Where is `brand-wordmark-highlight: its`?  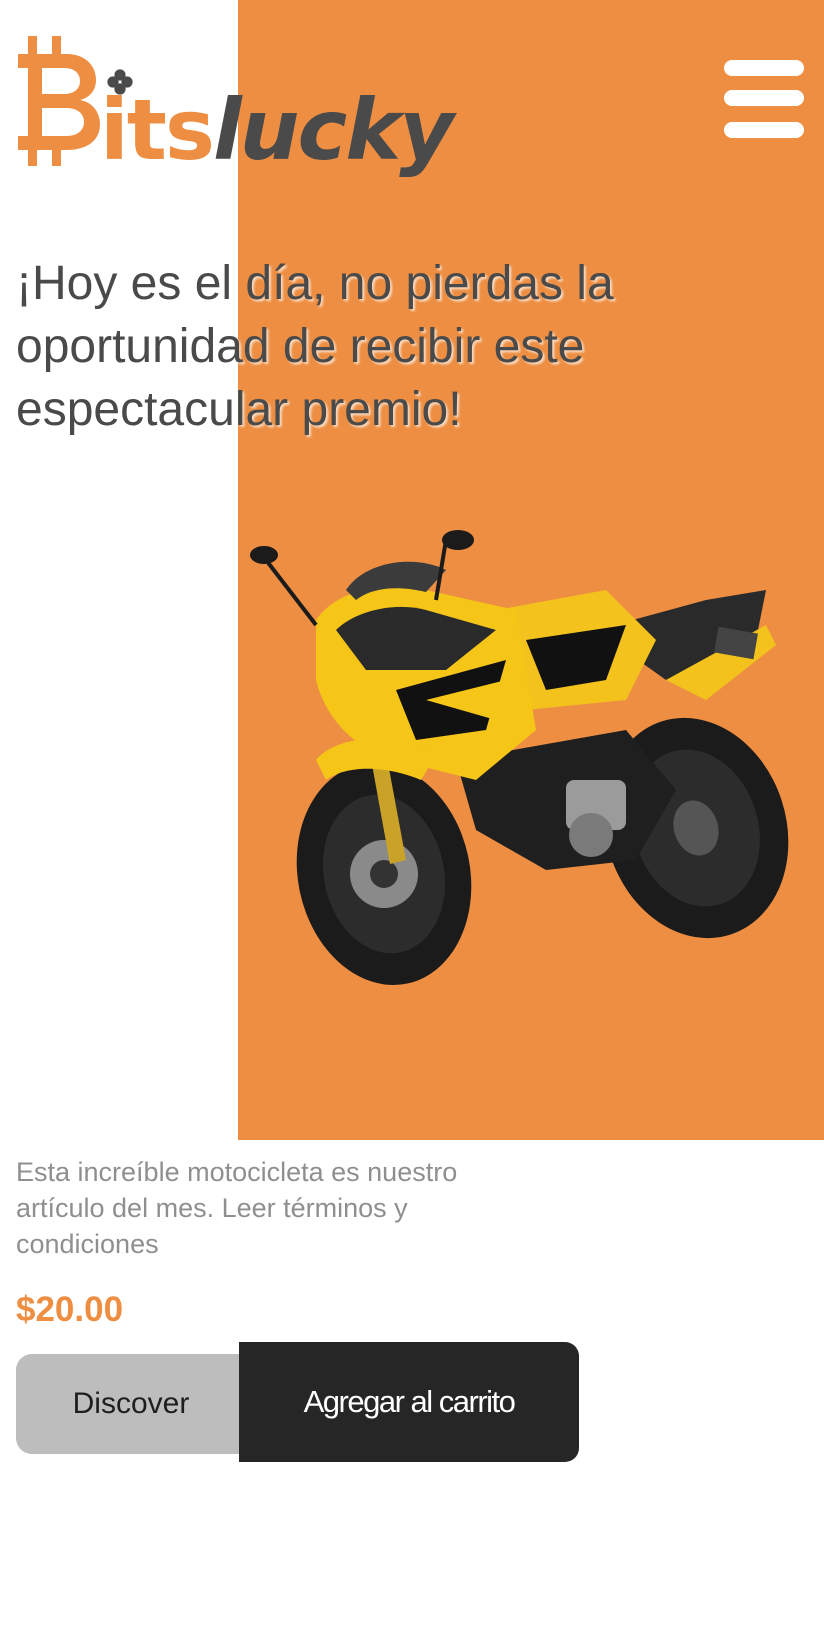 brand-wordmark-highlight: its is located at coordinates (157, 130).